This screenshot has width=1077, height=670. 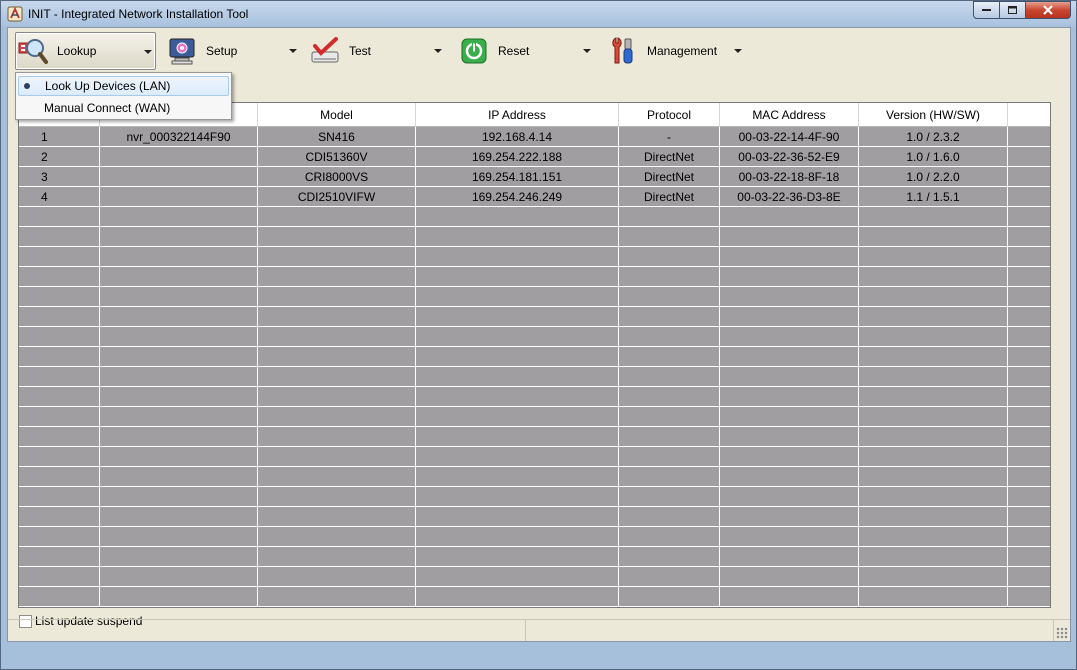 I want to click on cell-number: 4, so click(x=59, y=196).